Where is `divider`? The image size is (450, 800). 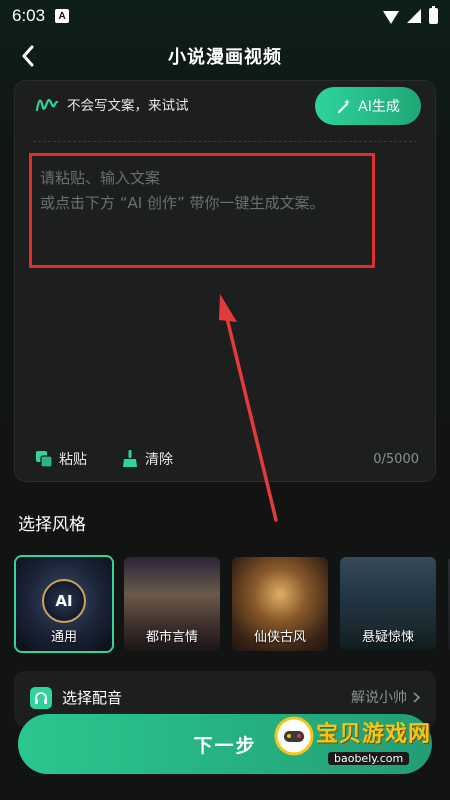 divider is located at coordinates (225, 141).